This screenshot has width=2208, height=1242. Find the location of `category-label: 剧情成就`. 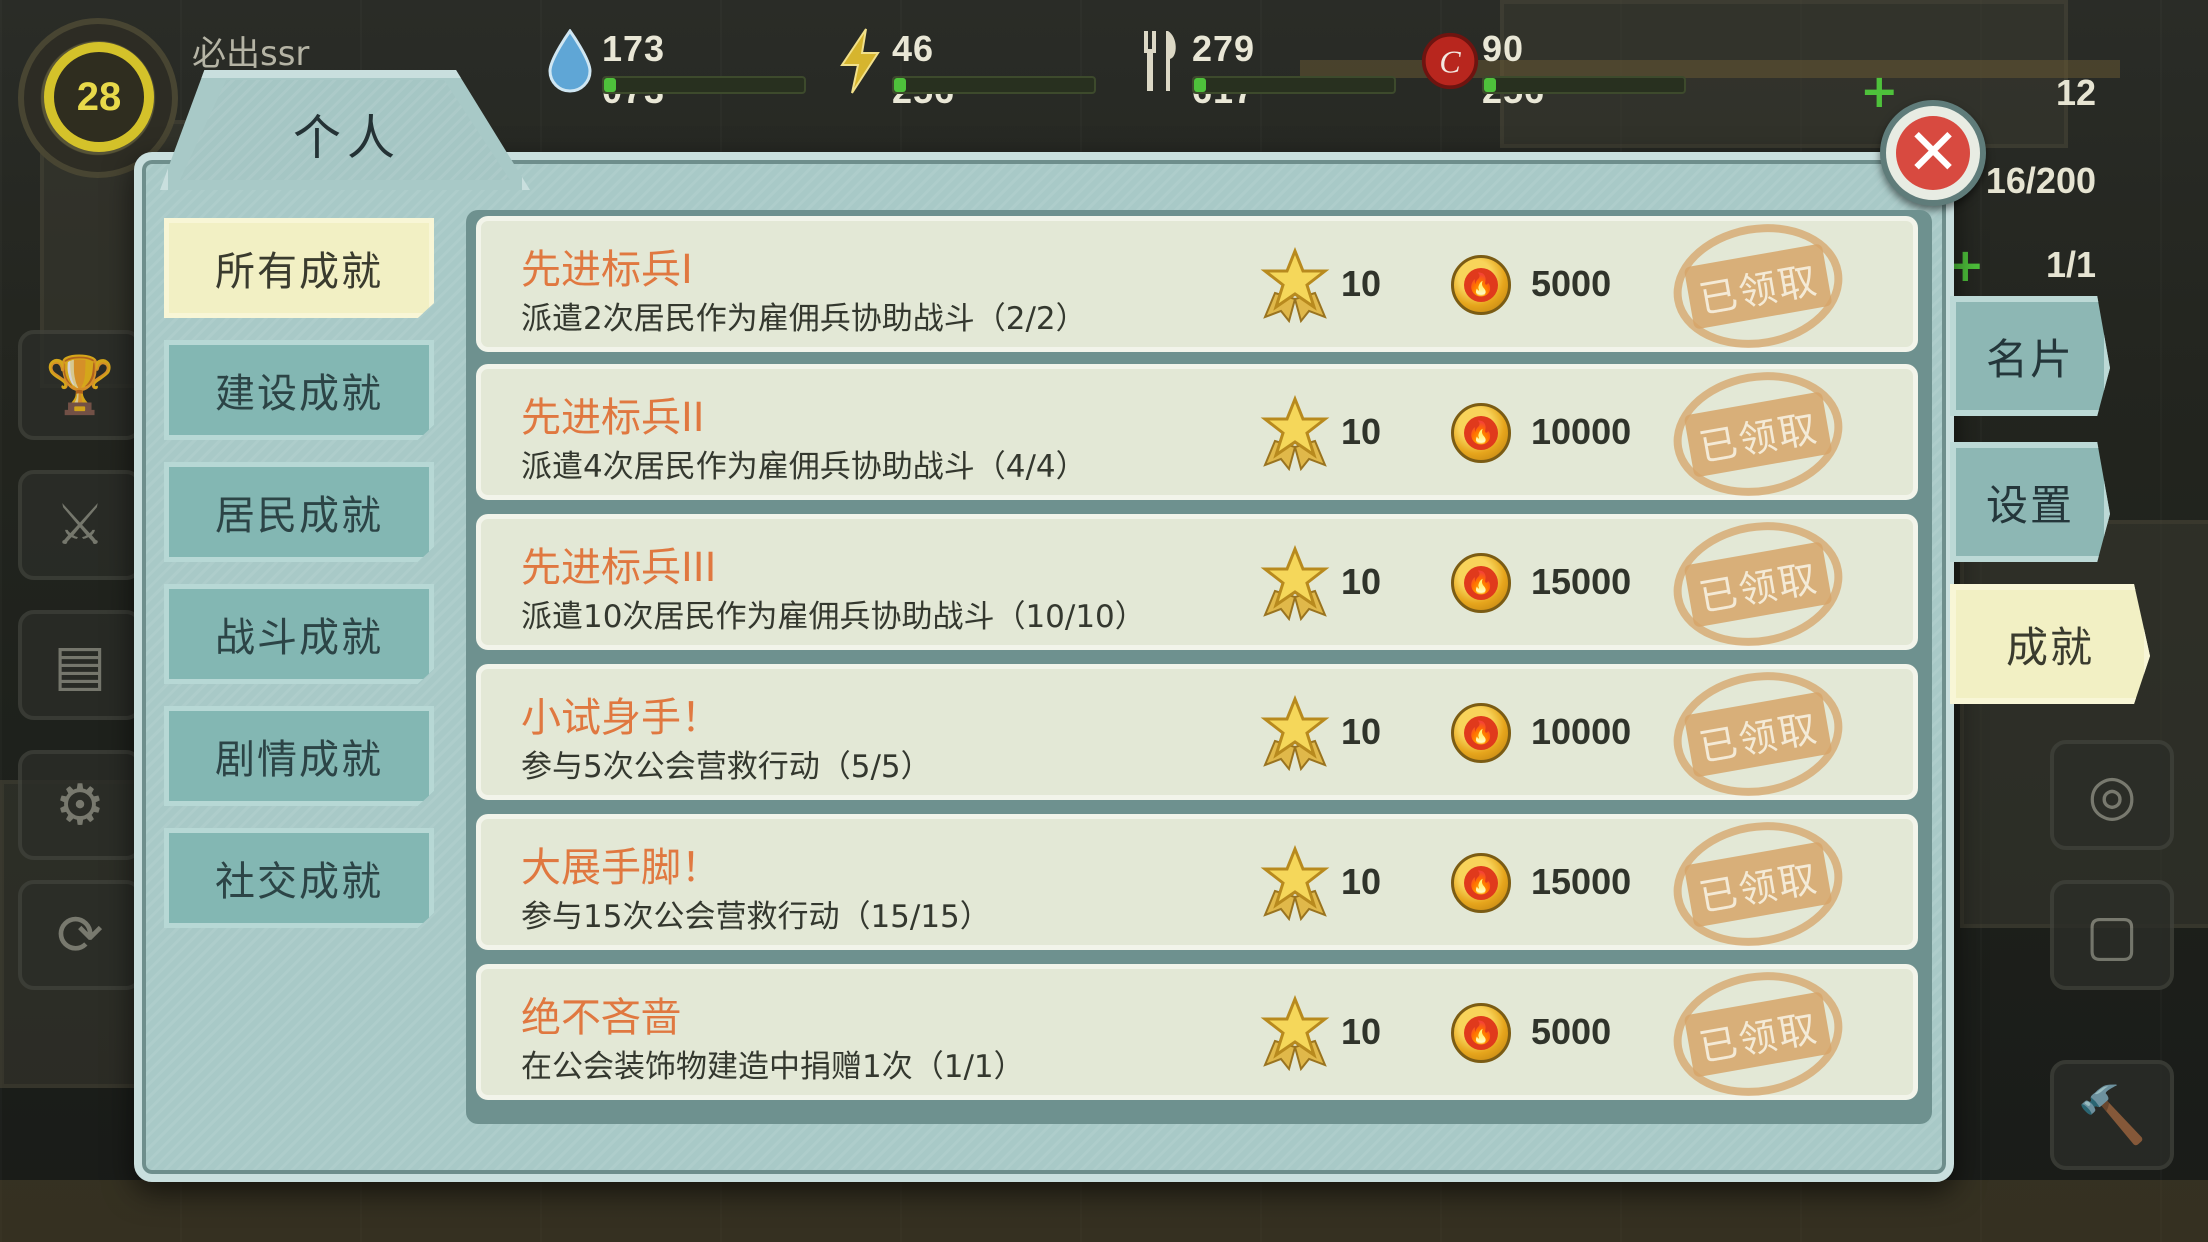

category-label: 剧情成就 is located at coordinates (299, 760).